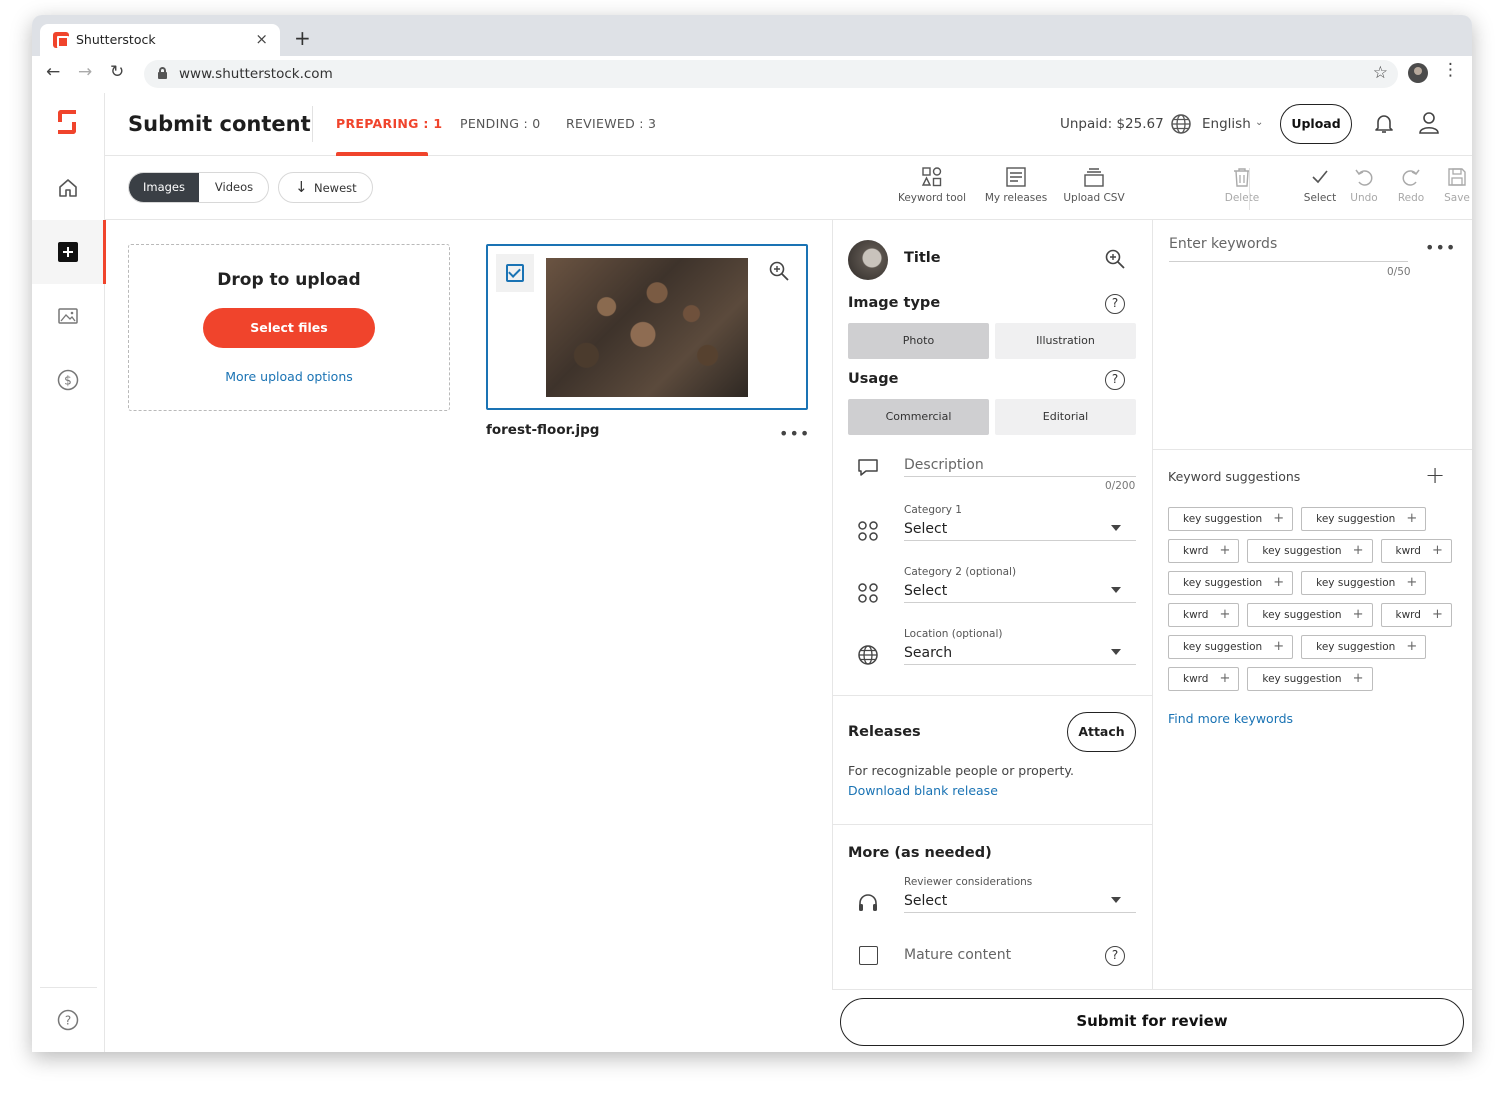 This screenshot has width=1504, height=1100. I want to click on sort-button: ↓ Newest, so click(325, 187).